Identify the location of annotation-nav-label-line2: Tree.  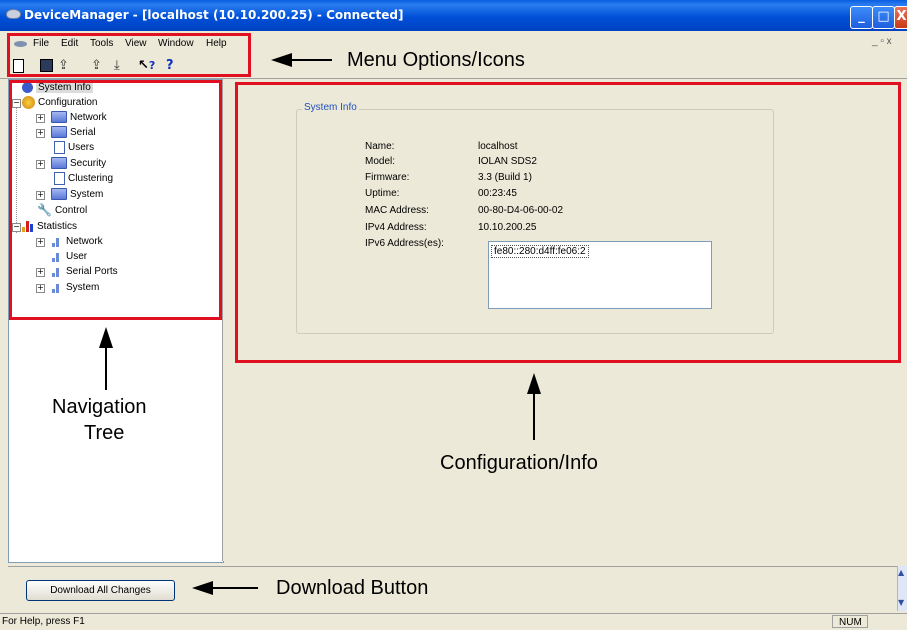
(104, 433).